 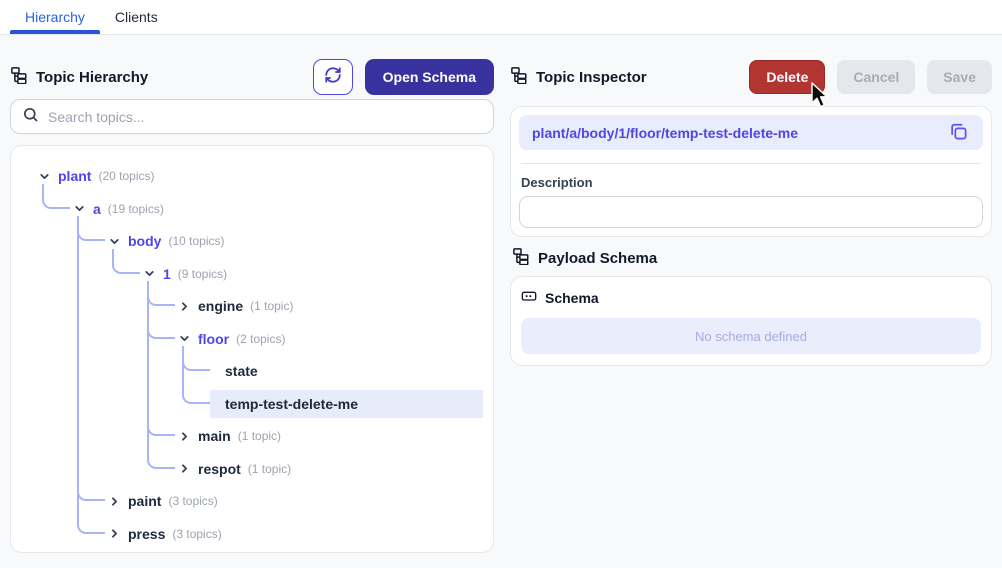 I want to click on tree-node-plant: plant (20 topics), so click(x=259, y=176).